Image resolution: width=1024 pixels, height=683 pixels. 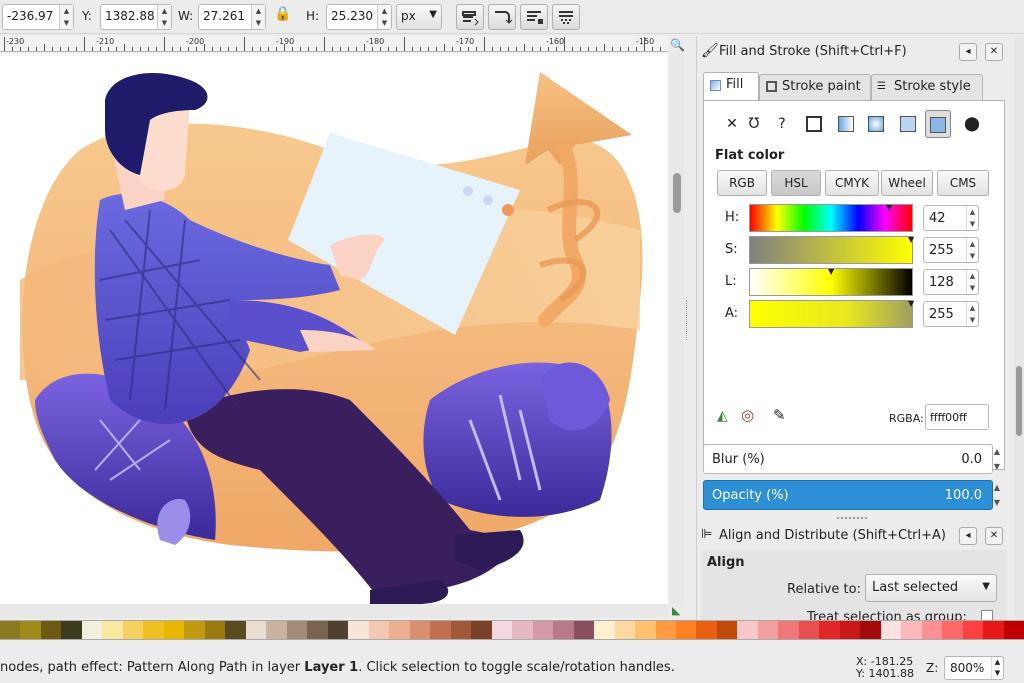 What do you see at coordinates (1019, 328) in the screenshot?
I see `panel-scrollbar` at bounding box center [1019, 328].